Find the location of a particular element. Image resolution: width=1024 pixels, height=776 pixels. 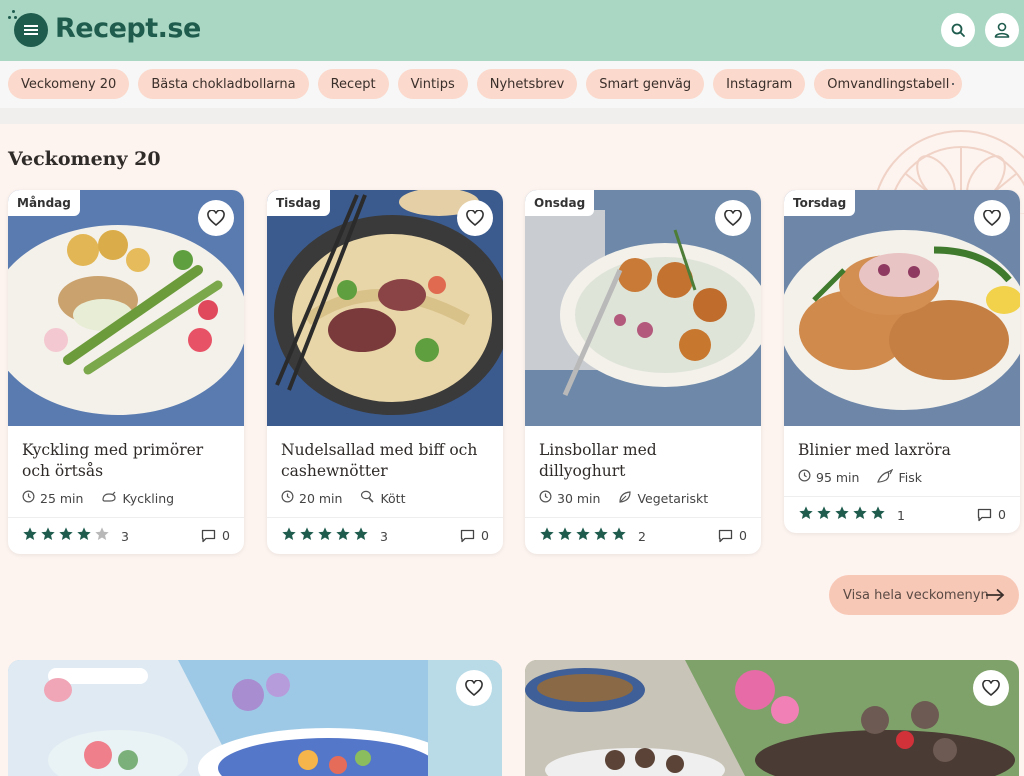

view-full-menu-button: Visa hela veckomenyn is located at coordinates (924, 595).